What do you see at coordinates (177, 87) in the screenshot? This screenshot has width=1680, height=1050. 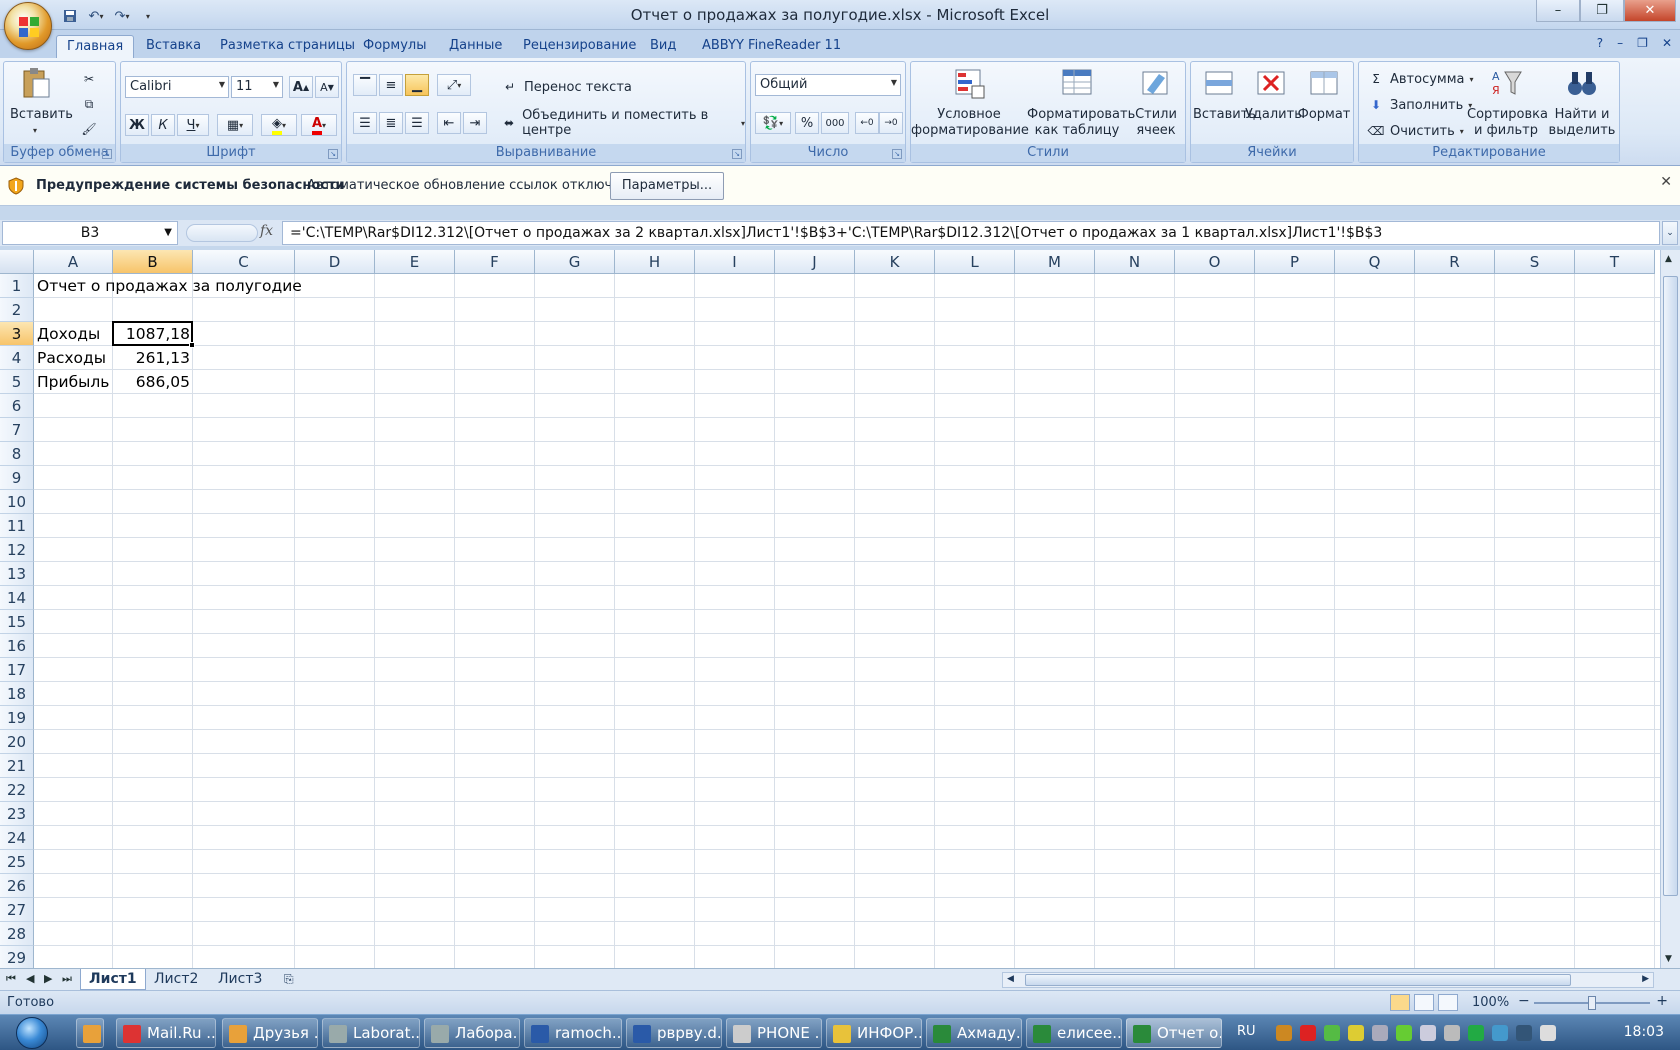 I see `font-name-combo: Calibri ▼` at bounding box center [177, 87].